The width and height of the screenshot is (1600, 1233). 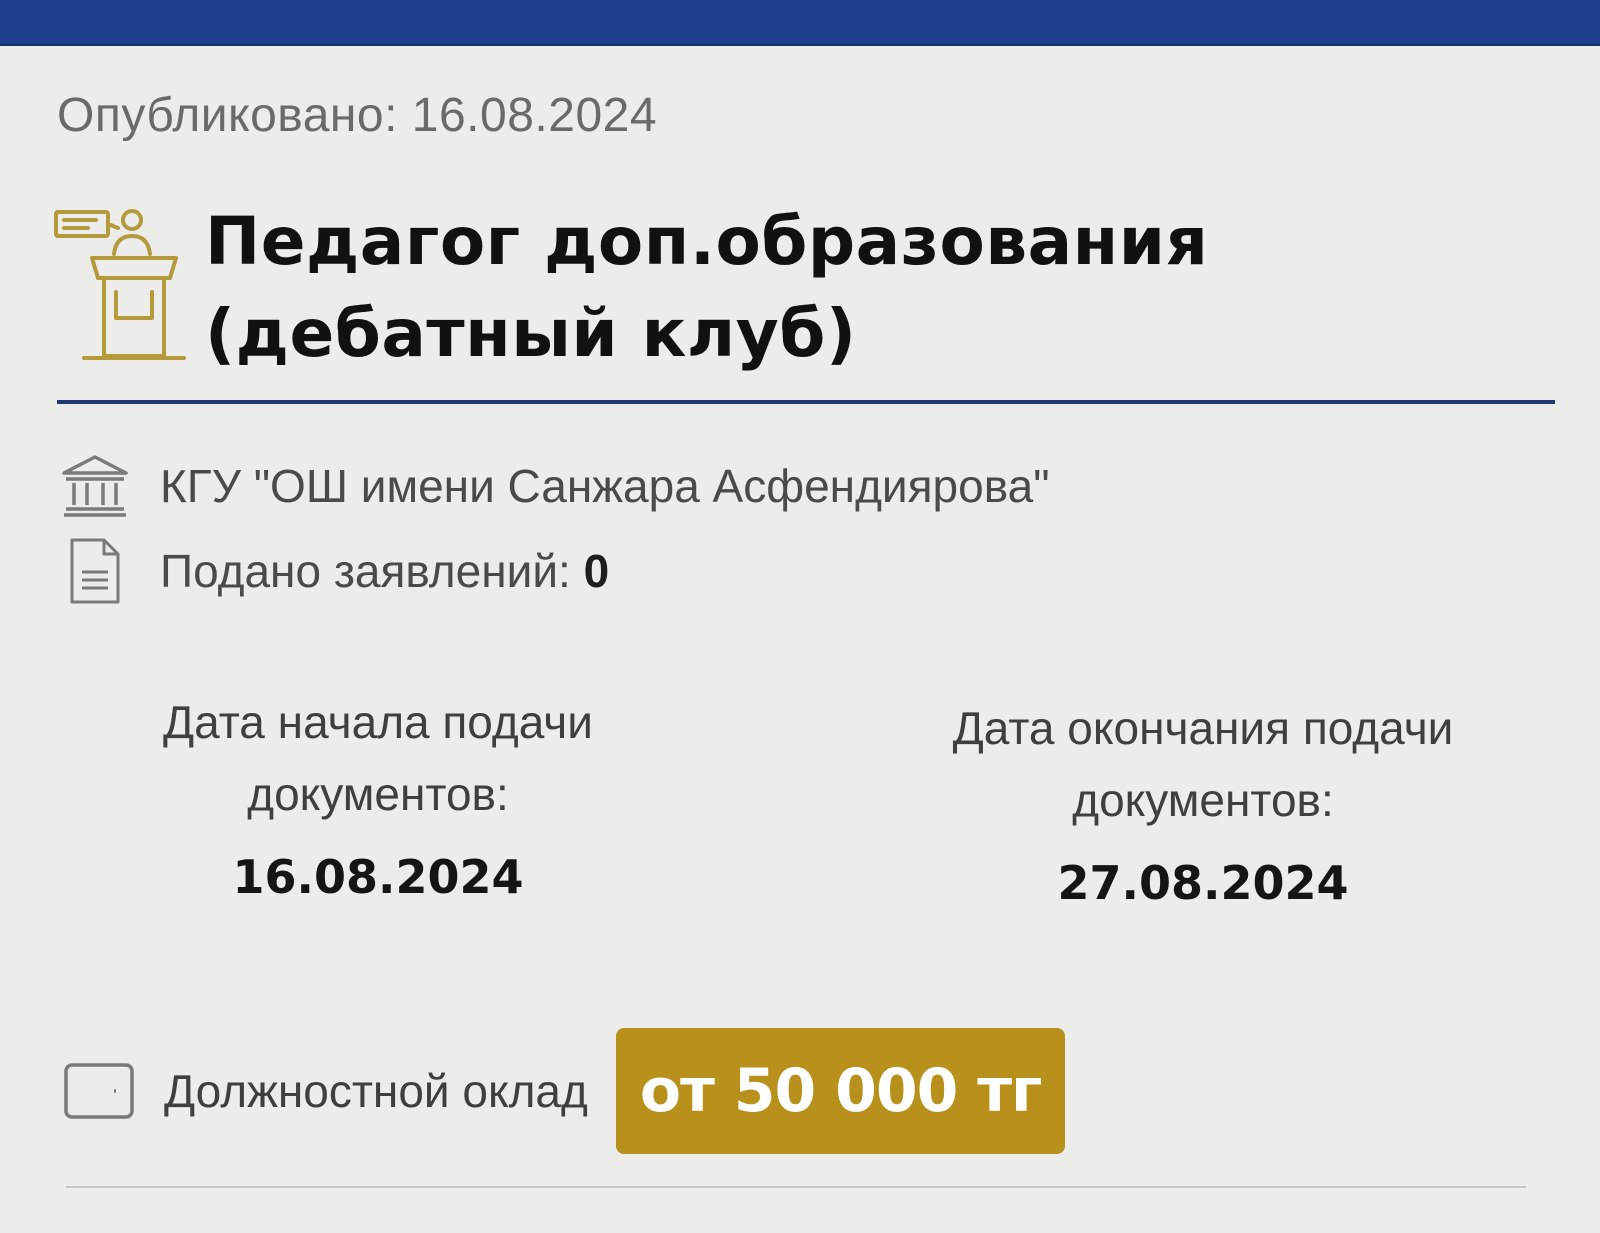 What do you see at coordinates (865, 288) in the screenshot?
I see `vacancy-title: Педагог доп.образования (дебатный клуб)` at bounding box center [865, 288].